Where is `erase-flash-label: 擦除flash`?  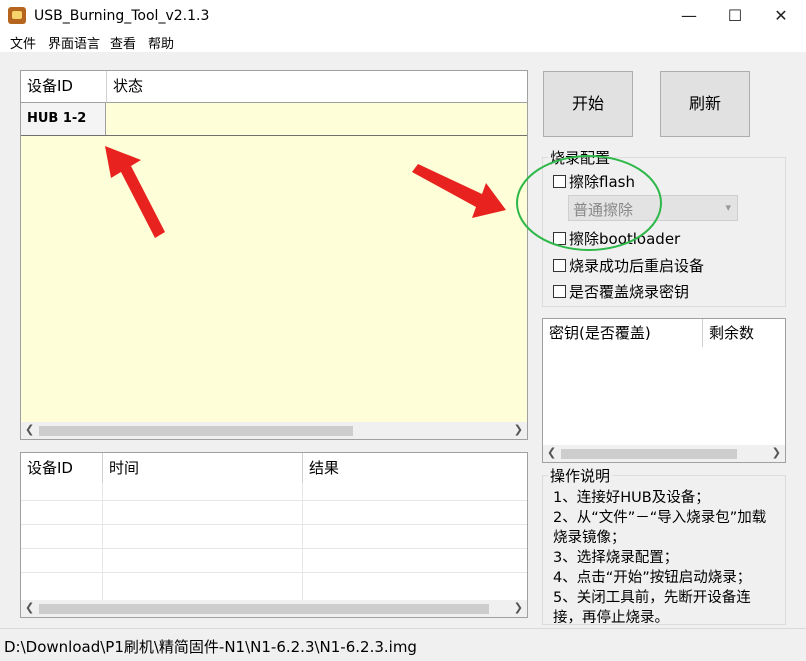
erase-flash-label: 擦除flash is located at coordinates (602, 182).